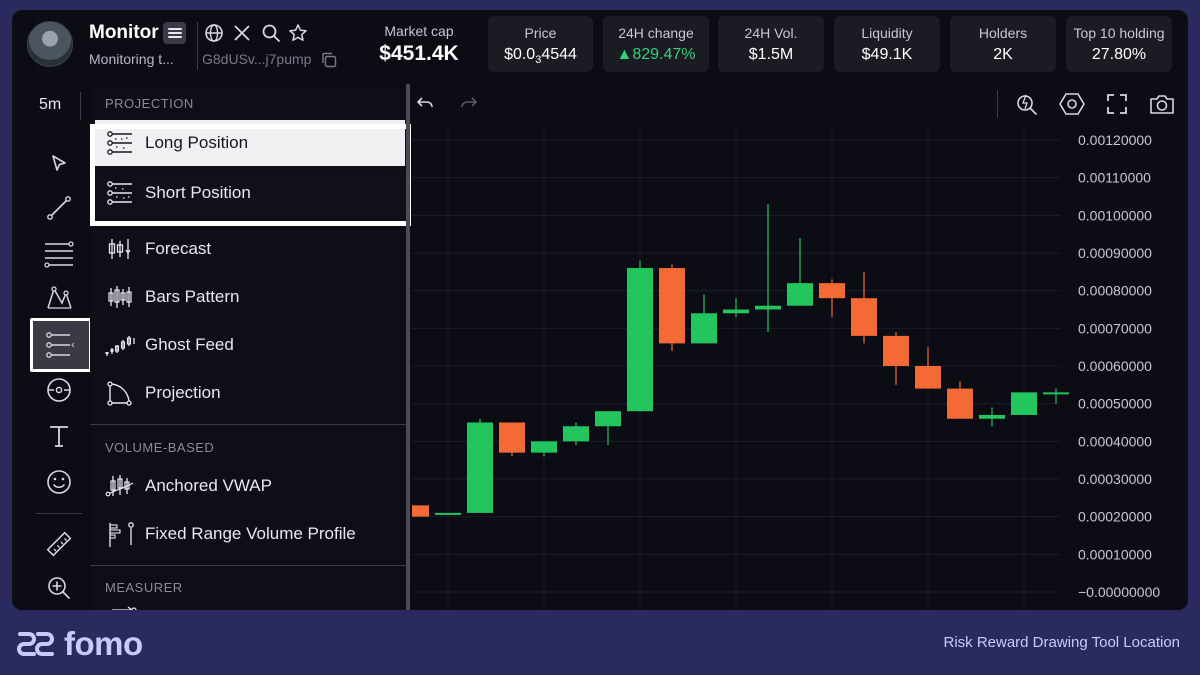 The height and width of the screenshot is (675, 1200). Describe the element at coordinates (120, 297) in the screenshot. I see `bars-pattern-icon` at that location.